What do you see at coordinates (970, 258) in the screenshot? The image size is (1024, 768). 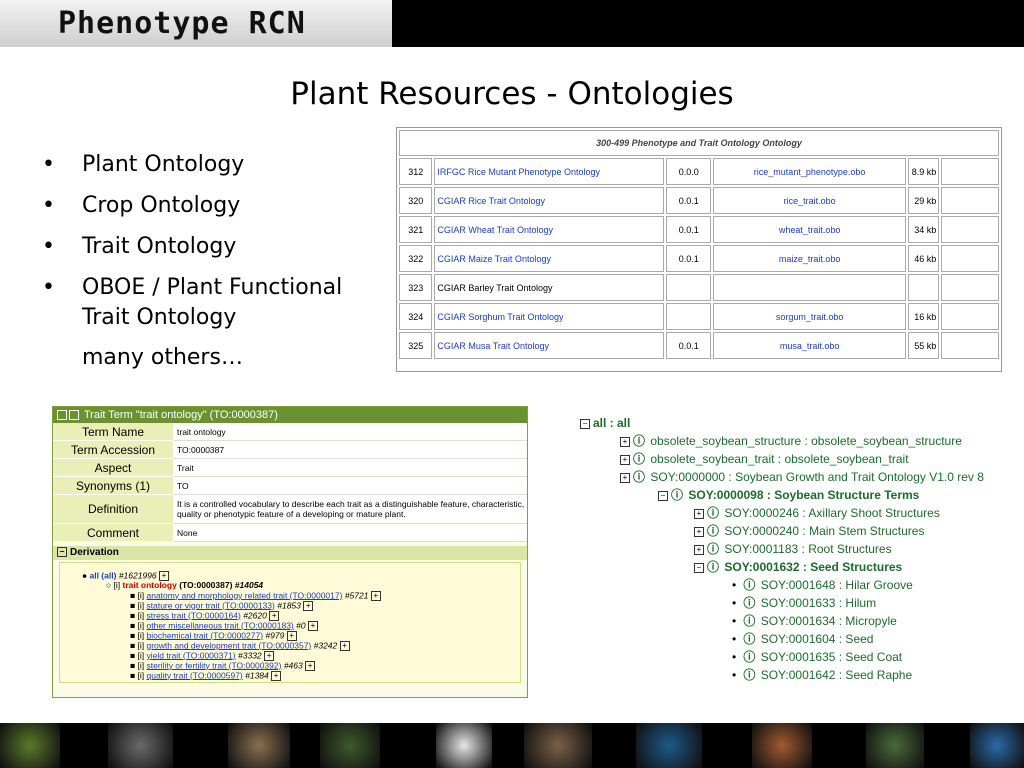 I see `empty-cell` at bounding box center [970, 258].